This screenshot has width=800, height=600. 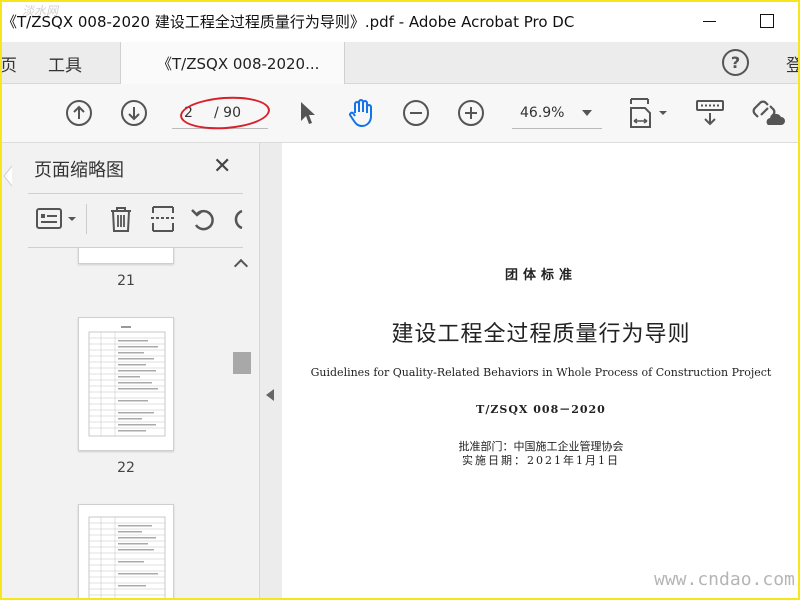 I want to click on rotate-page-button, so click(x=203, y=219).